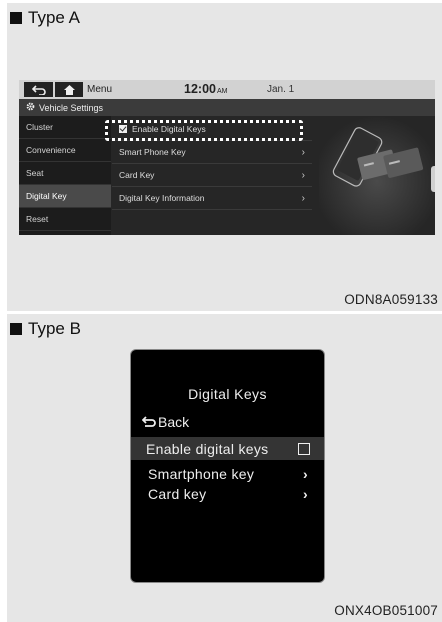  Describe the element at coordinates (137, 175) in the screenshot. I see `card-key-label: Card Key` at that location.